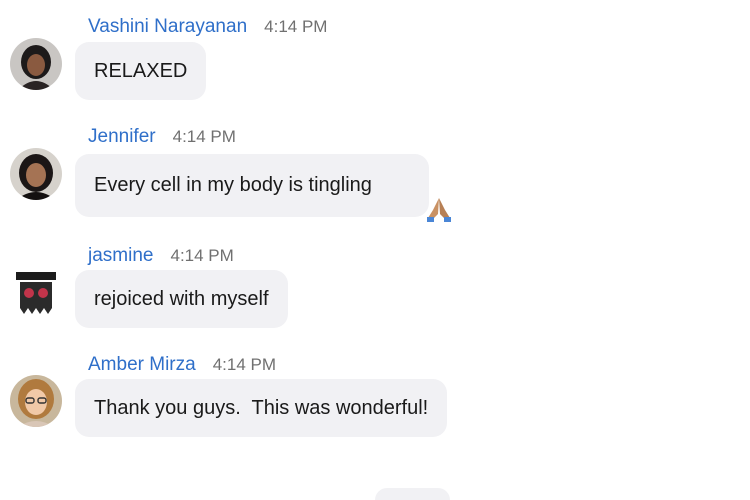 Image resolution: width=750 pixels, height=500 pixels. I want to click on message-bubble-partial, so click(412, 494).